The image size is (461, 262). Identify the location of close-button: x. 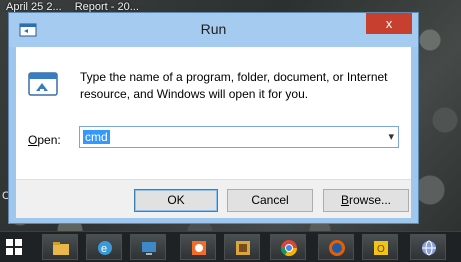
(389, 23).